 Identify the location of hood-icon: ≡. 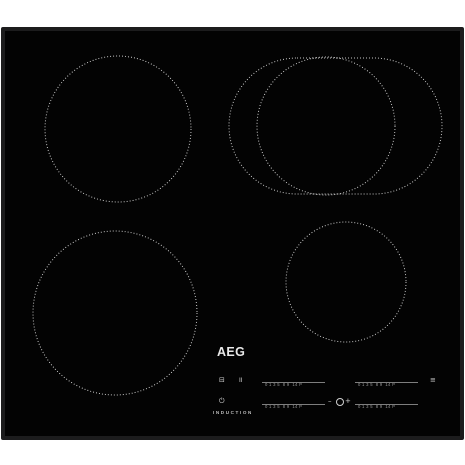
(433, 380).